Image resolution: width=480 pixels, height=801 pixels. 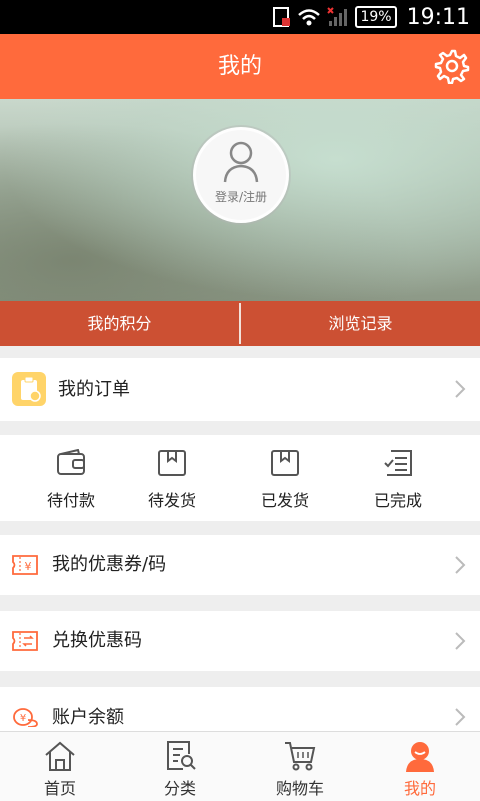 What do you see at coordinates (240, 709) in the screenshot?
I see `account-balance-row: ¥ 账户余额` at bounding box center [240, 709].